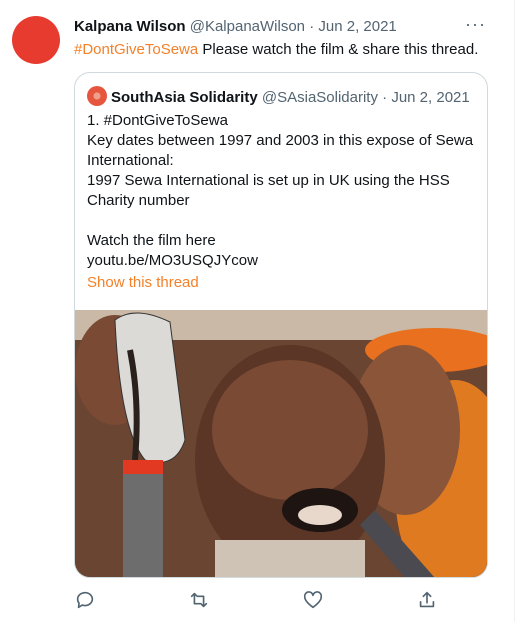 Image resolution: width=515 pixels, height=622 pixels. What do you see at coordinates (475, 24) in the screenshot?
I see `more-options-icon: ···` at bounding box center [475, 24].